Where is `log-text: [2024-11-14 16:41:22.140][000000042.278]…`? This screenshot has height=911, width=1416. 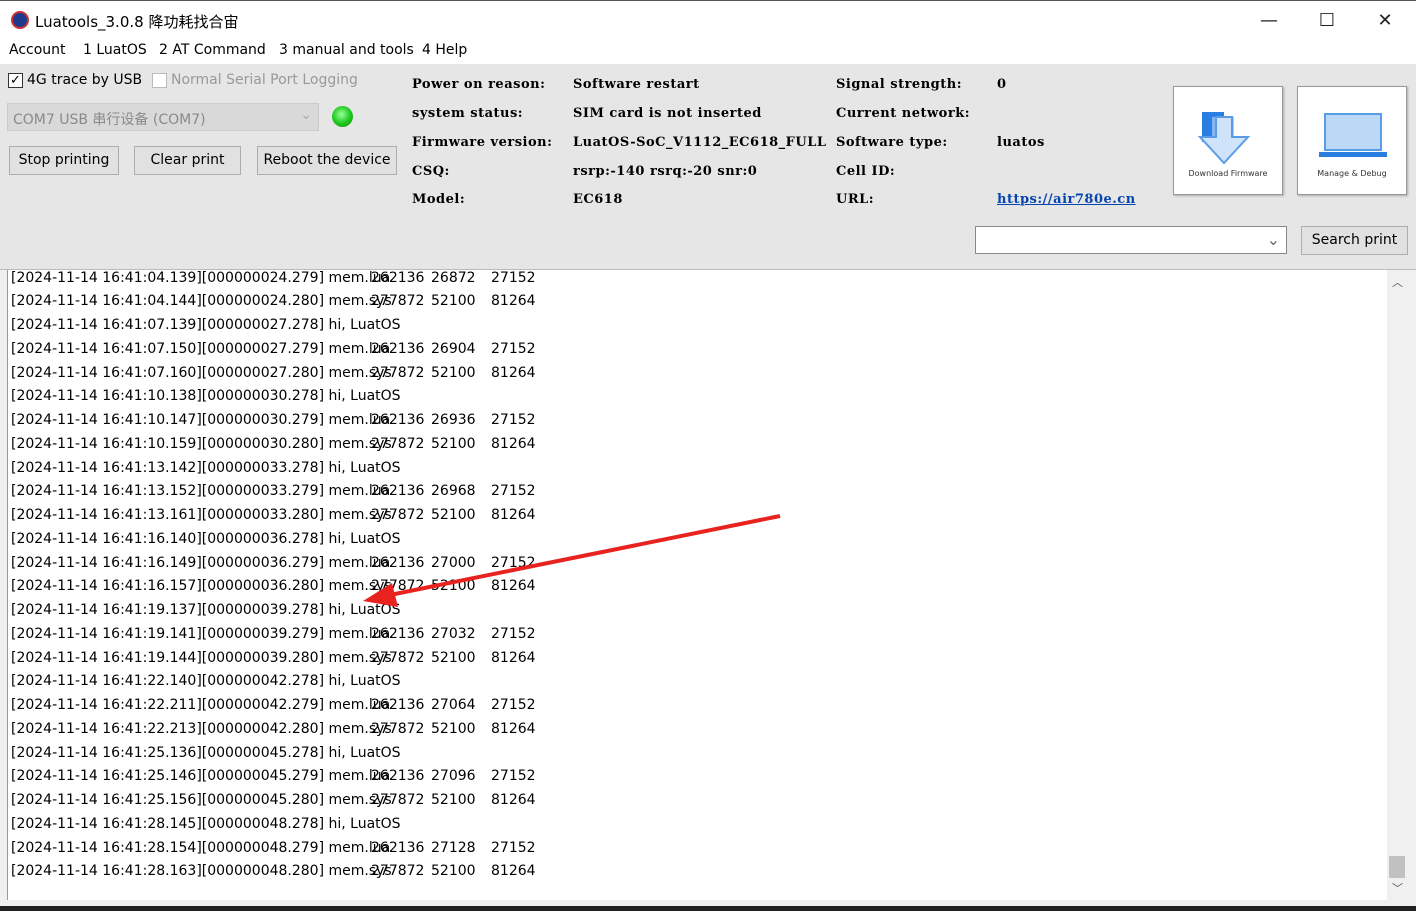 log-text: [2024-11-14 16:41:22.140][000000042.278]… is located at coordinates (206, 681).